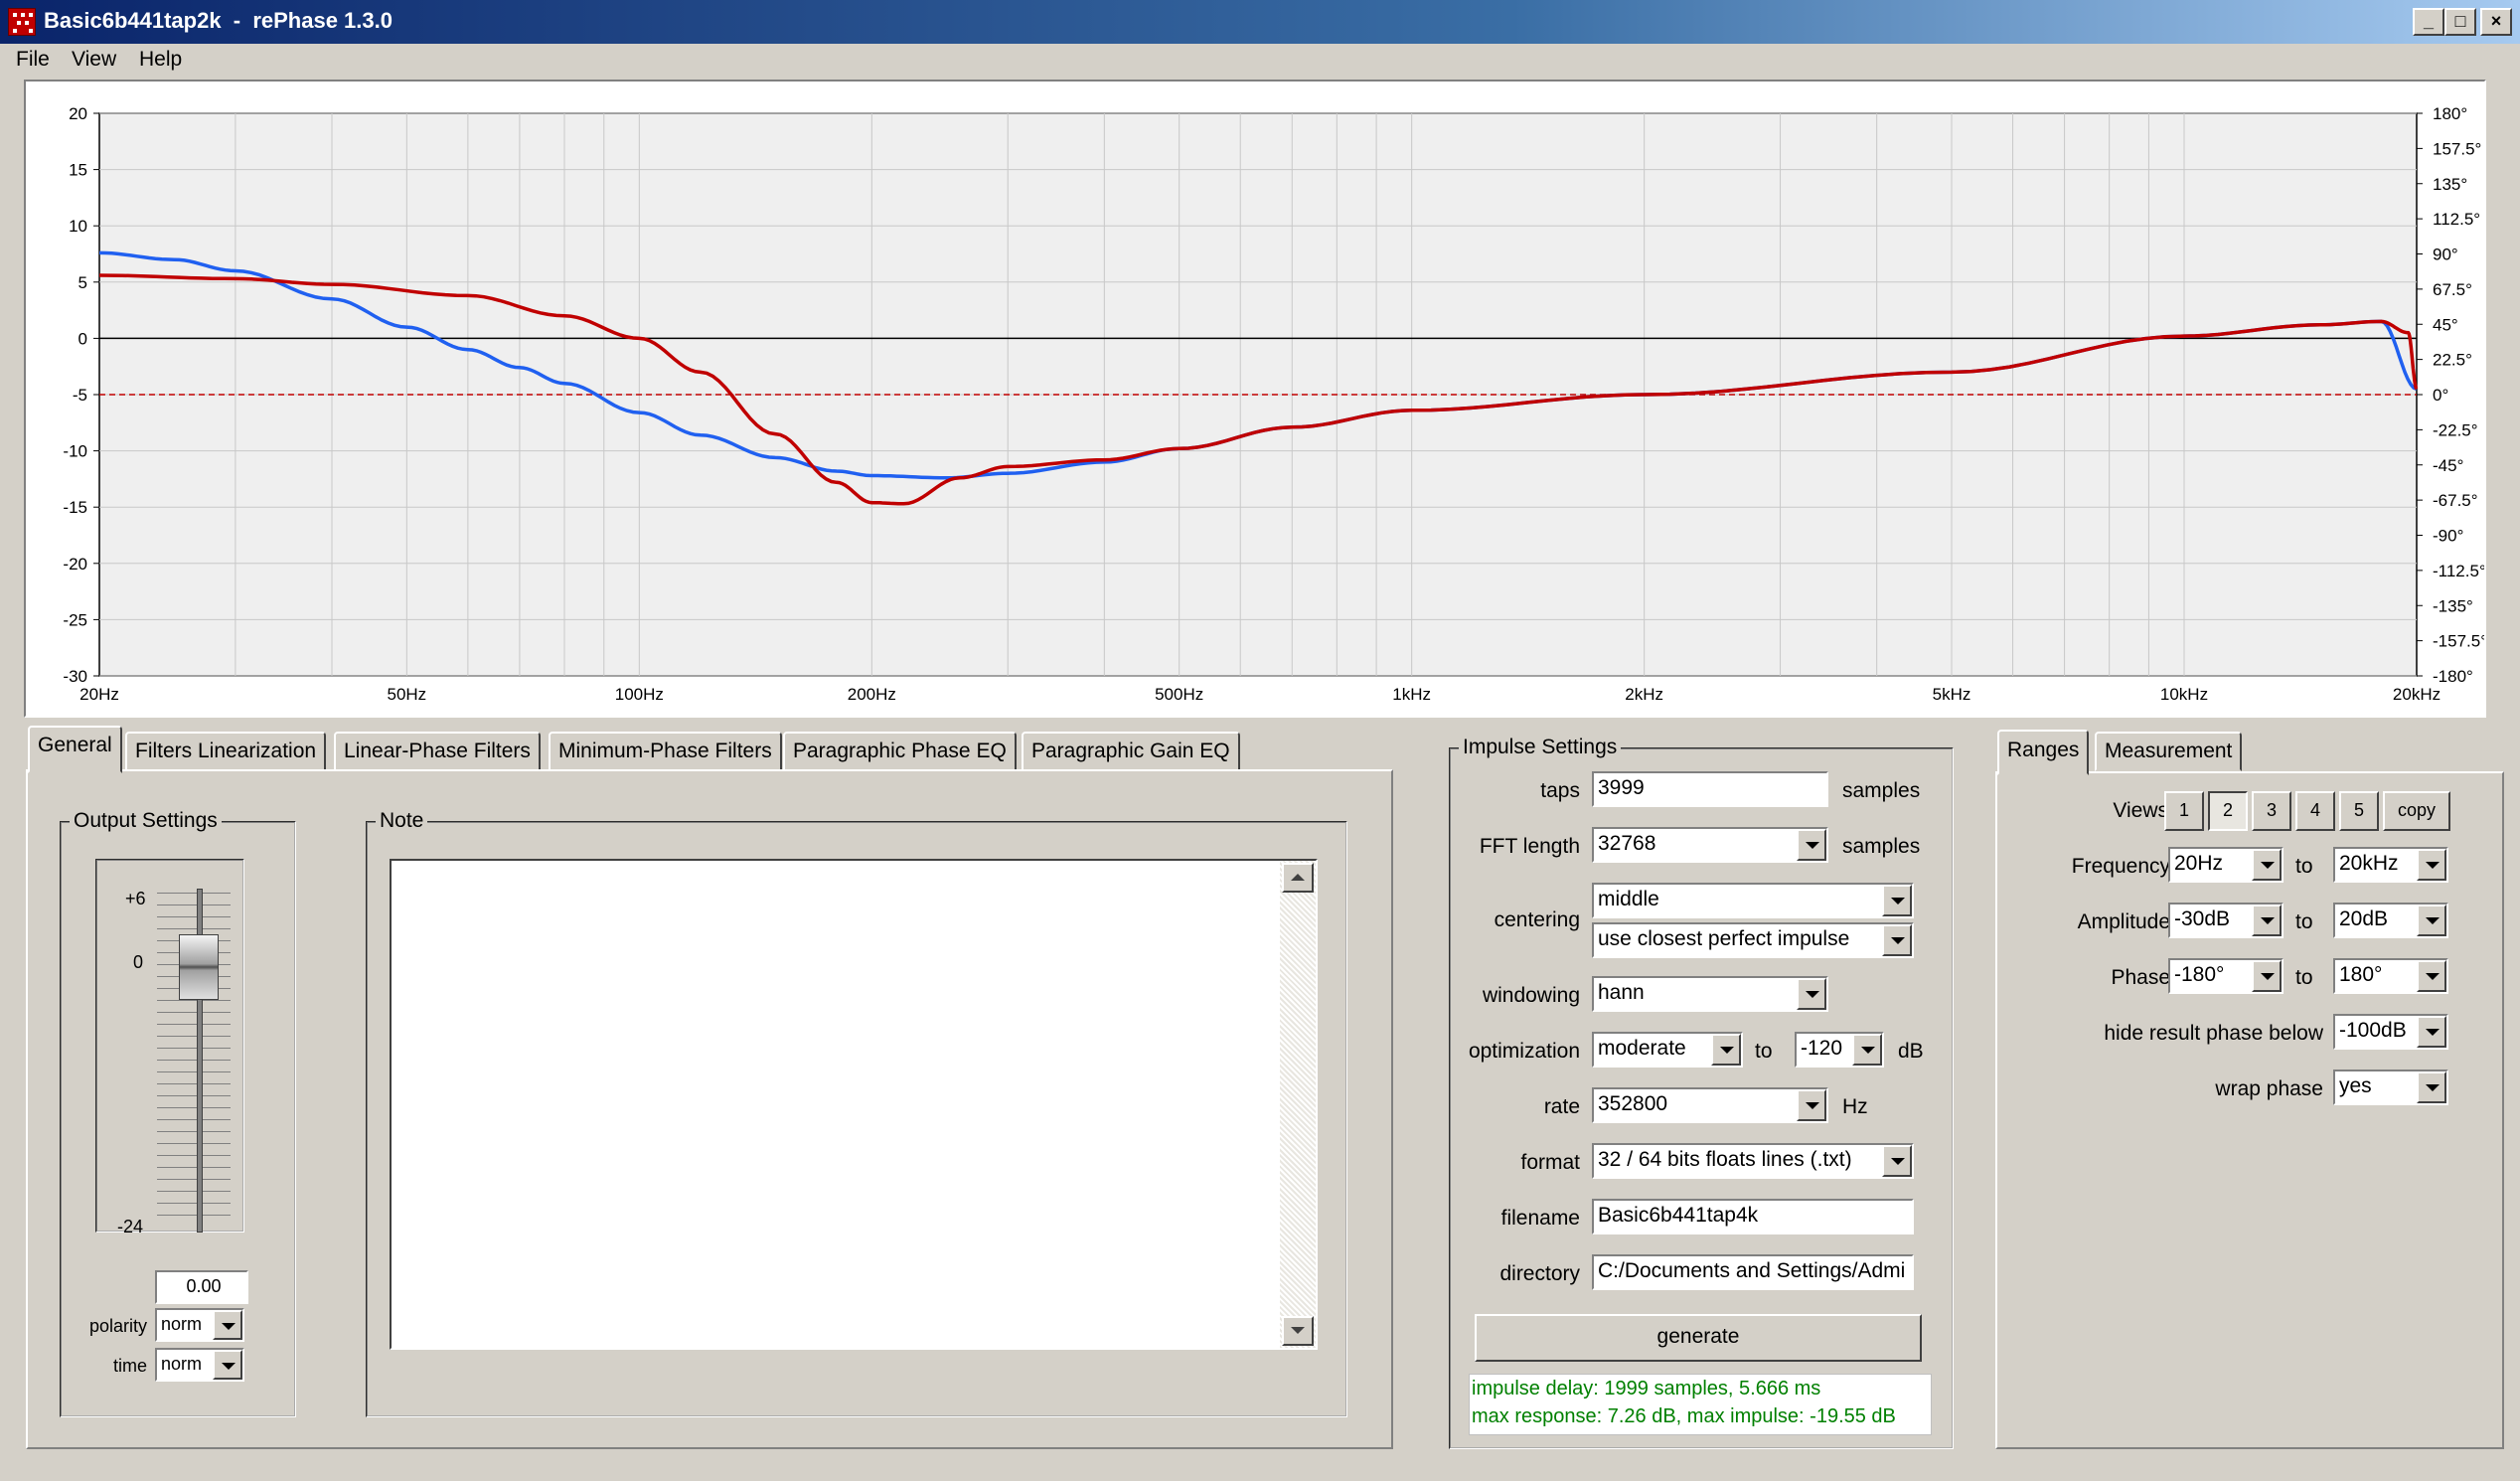  I want to click on amplitude-label: Amplitude, so click(2123, 921).